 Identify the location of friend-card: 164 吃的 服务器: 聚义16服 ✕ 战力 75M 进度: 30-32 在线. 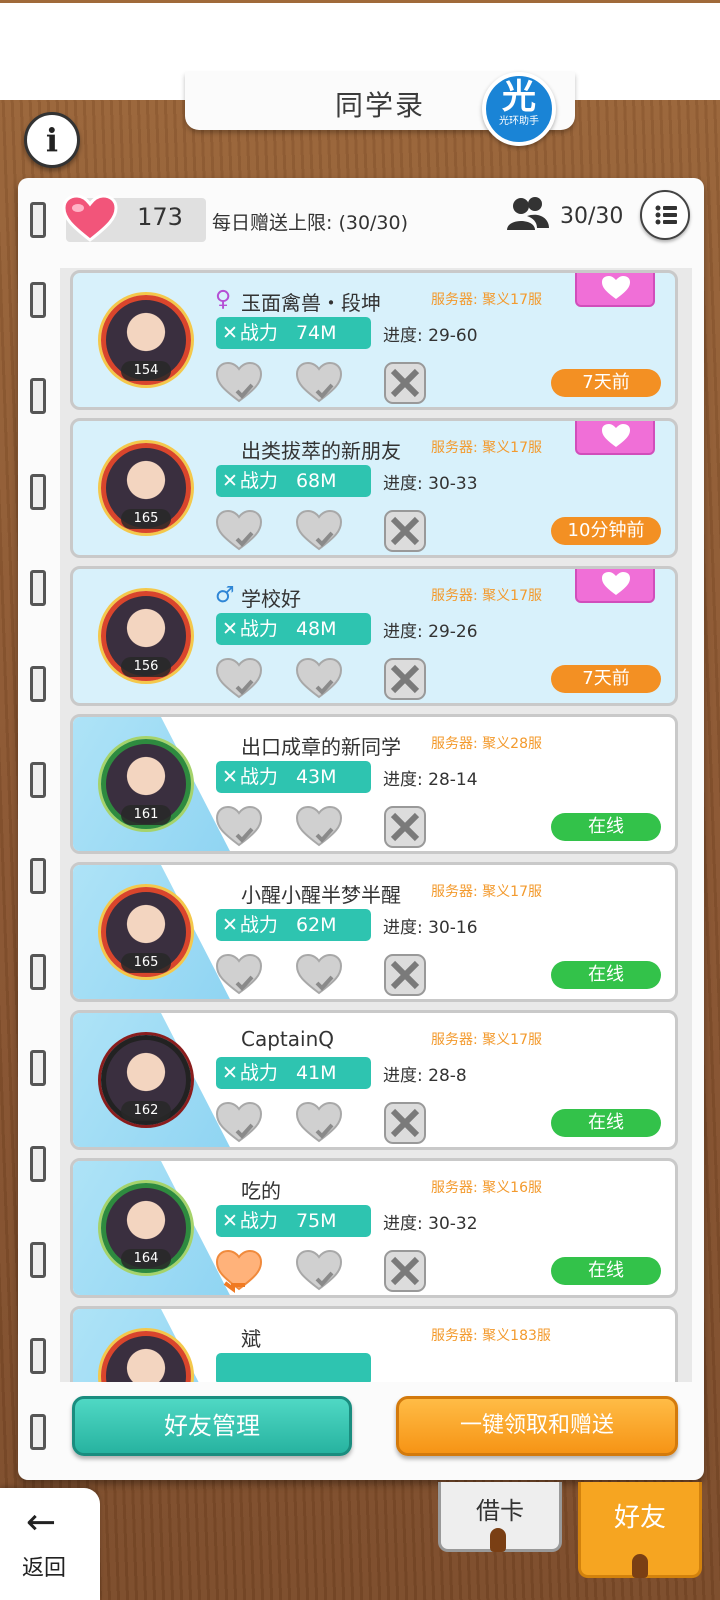
(374, 1228).